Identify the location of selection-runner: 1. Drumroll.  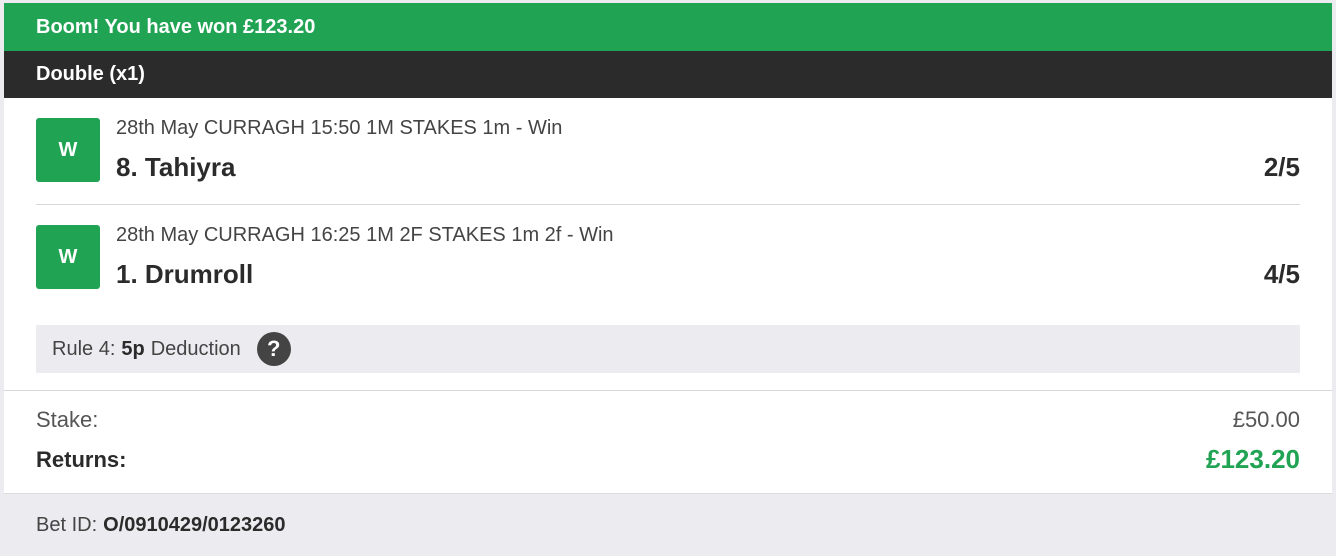
(185, 274).